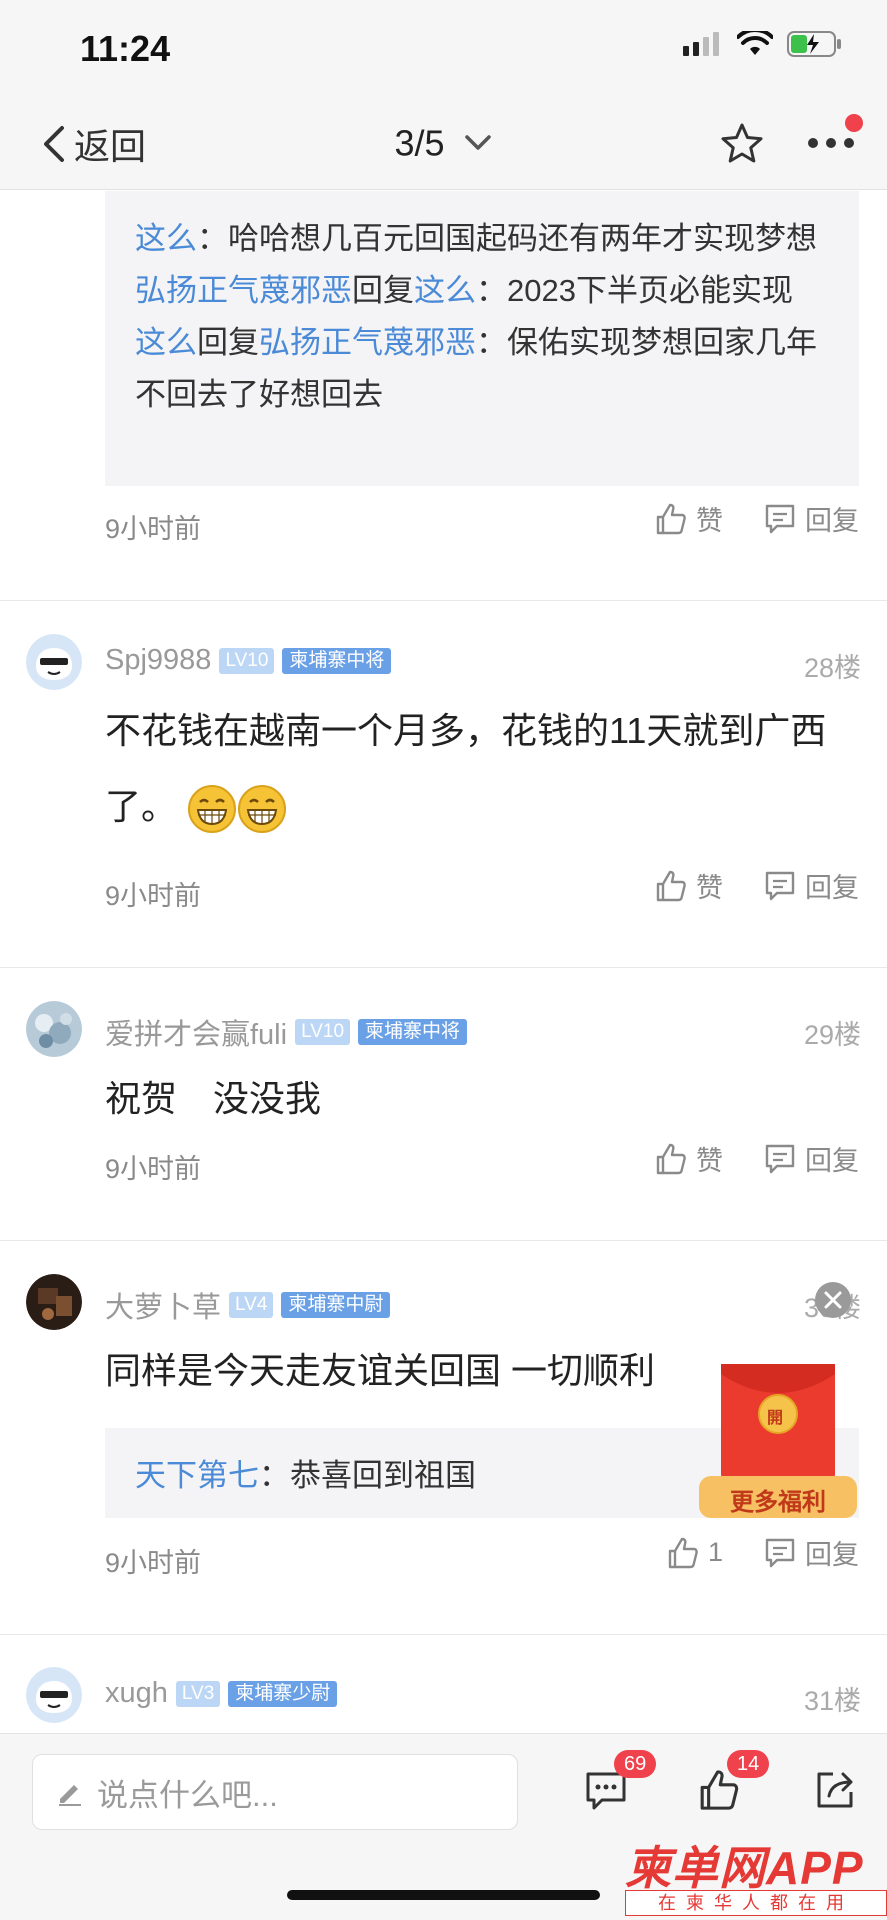 The width and height of the screenshot is (887, 1920). Describe the element at coordinates (733, 1783) in the screenshot. I see `like-post-button: 14` at that location.